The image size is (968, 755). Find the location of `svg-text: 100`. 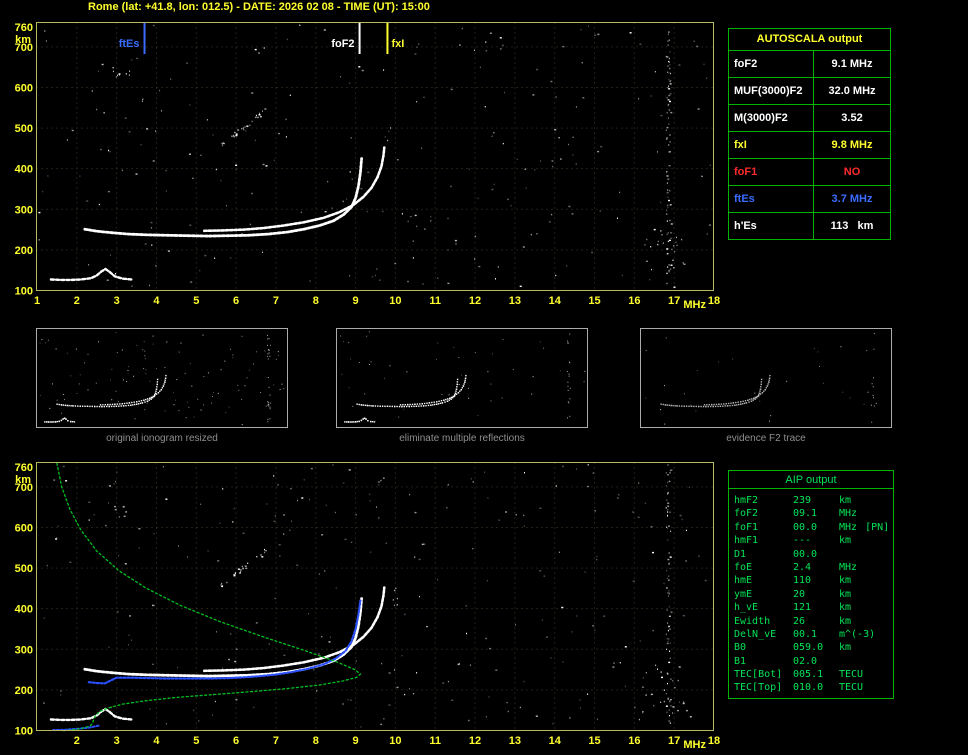

svg-text: 100 is located at coordinates (24, 292).